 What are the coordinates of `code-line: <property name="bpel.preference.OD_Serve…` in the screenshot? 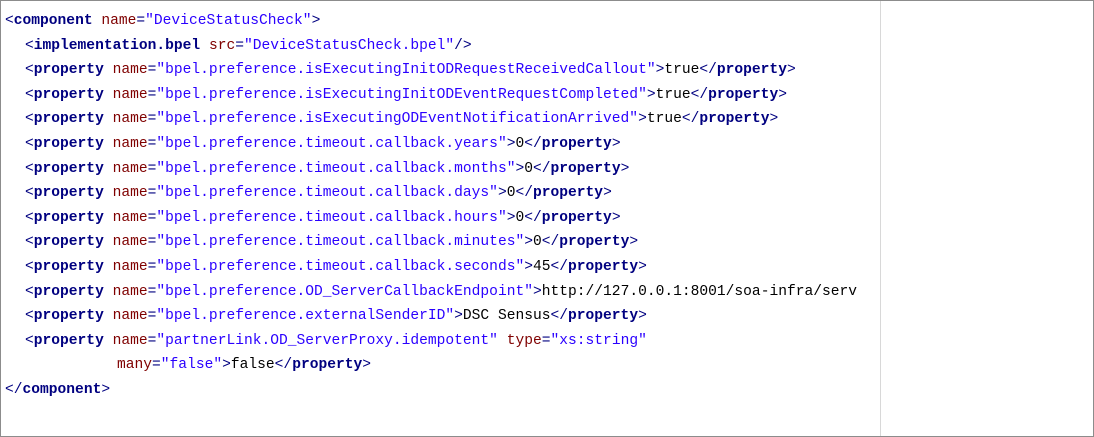 It's located at (431, 292).